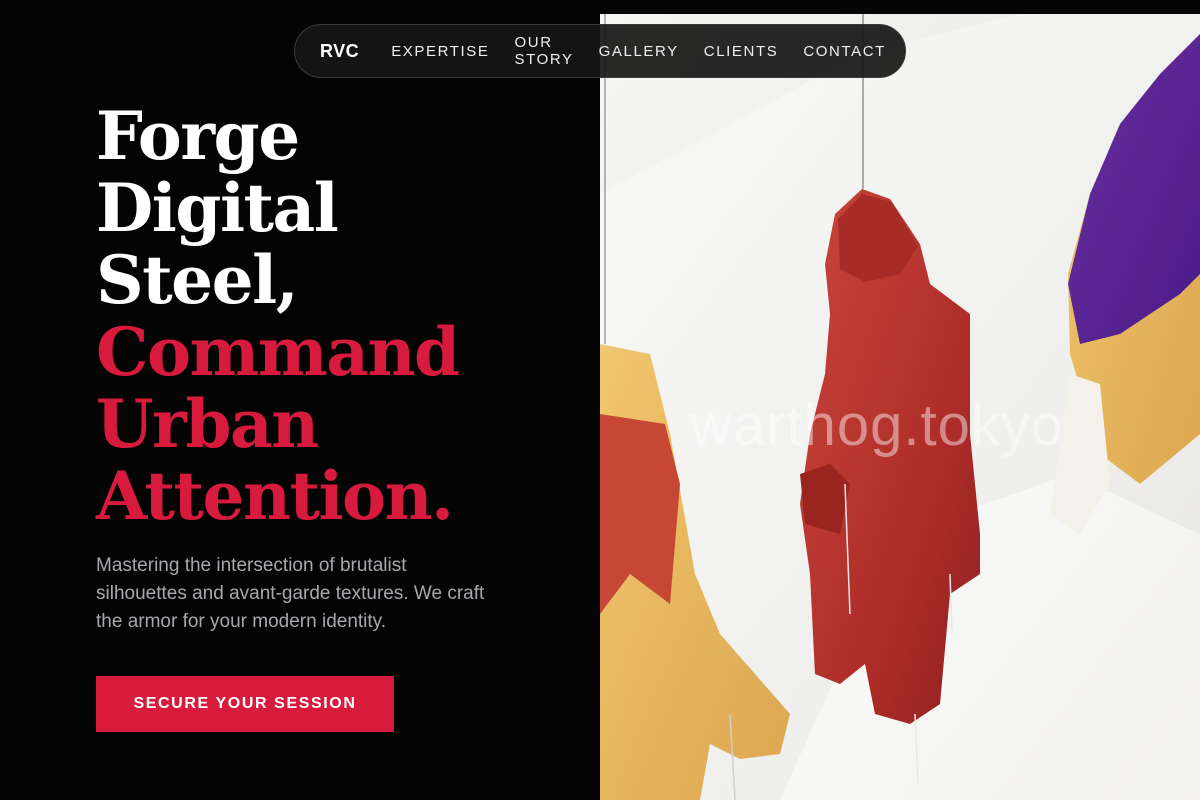 The image size is (1200, 800). Describe the element at coordinates (900, 7) in the screenshot. I see `top-strip` at that location.